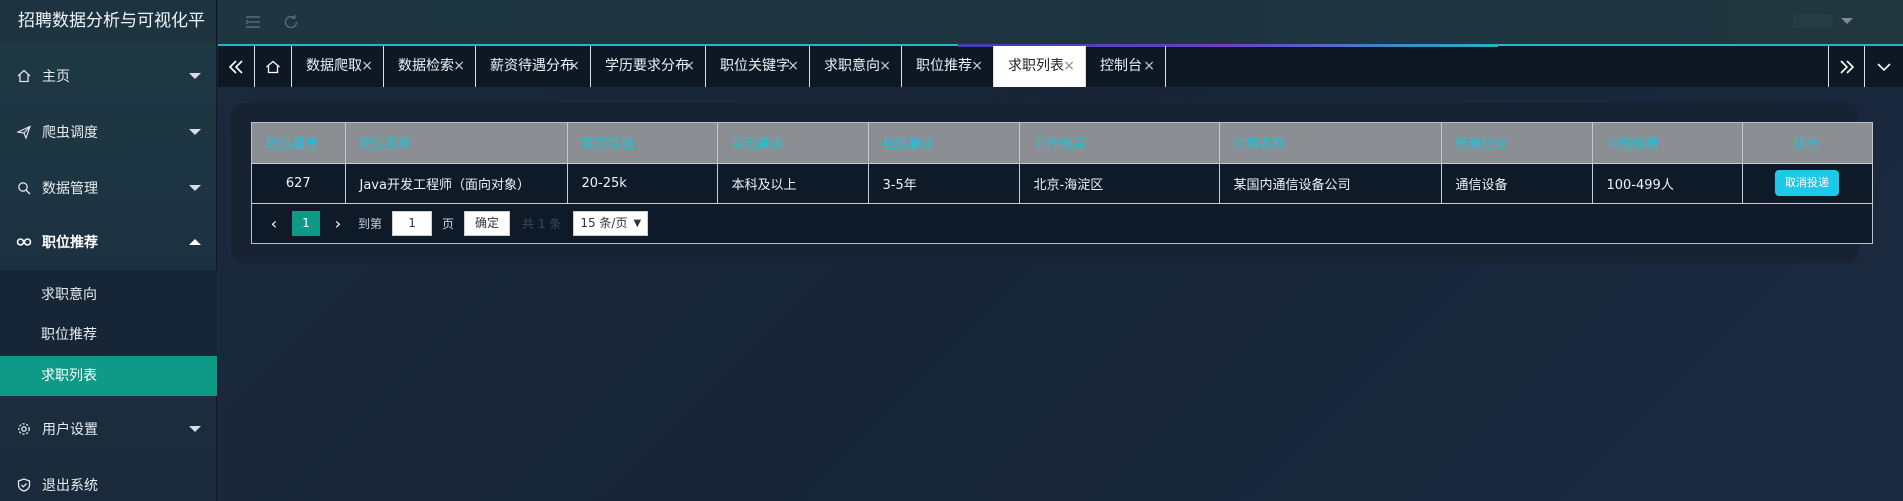 Image resolution: width=1903 pixels, height=501 pixels. Describe the element at coordinates (1813, 21) in the screenshot. I see `user-menu` at that location.